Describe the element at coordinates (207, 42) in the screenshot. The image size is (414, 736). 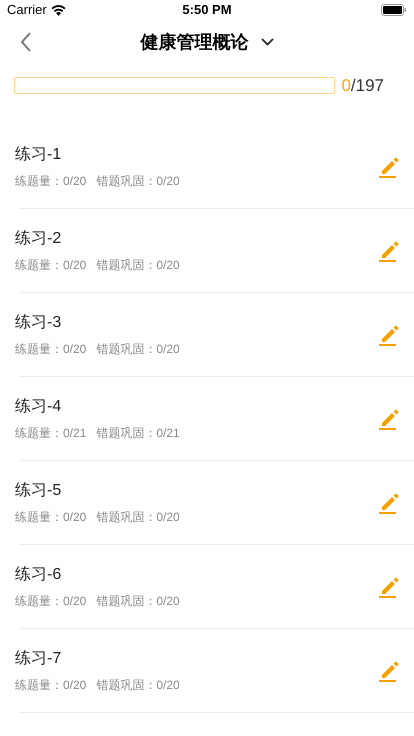
I see `course-title-dropdown: 健康管理概论` at that location.